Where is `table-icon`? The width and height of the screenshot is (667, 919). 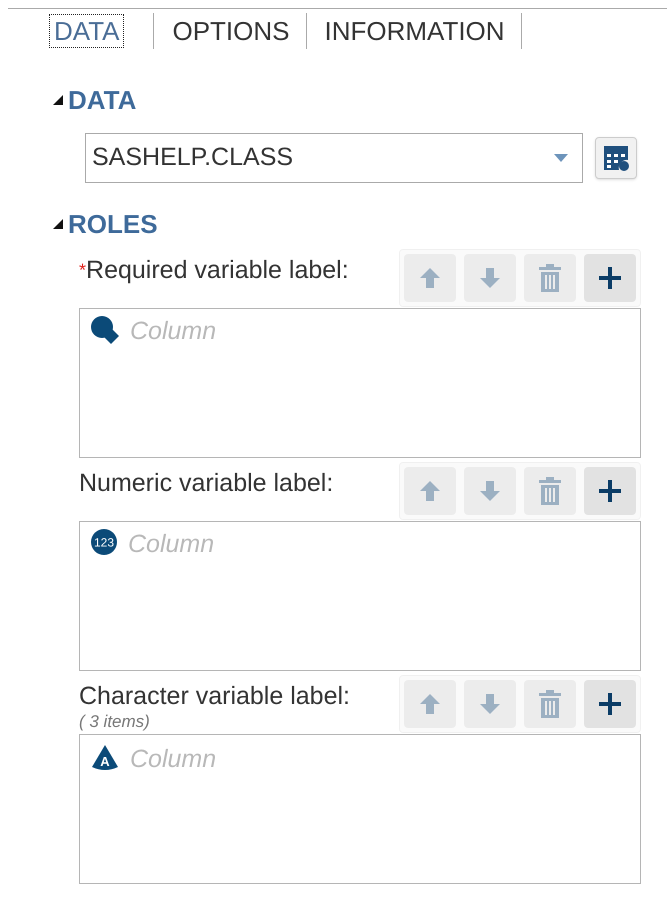
table-icon is located at coordinates (616, 158).